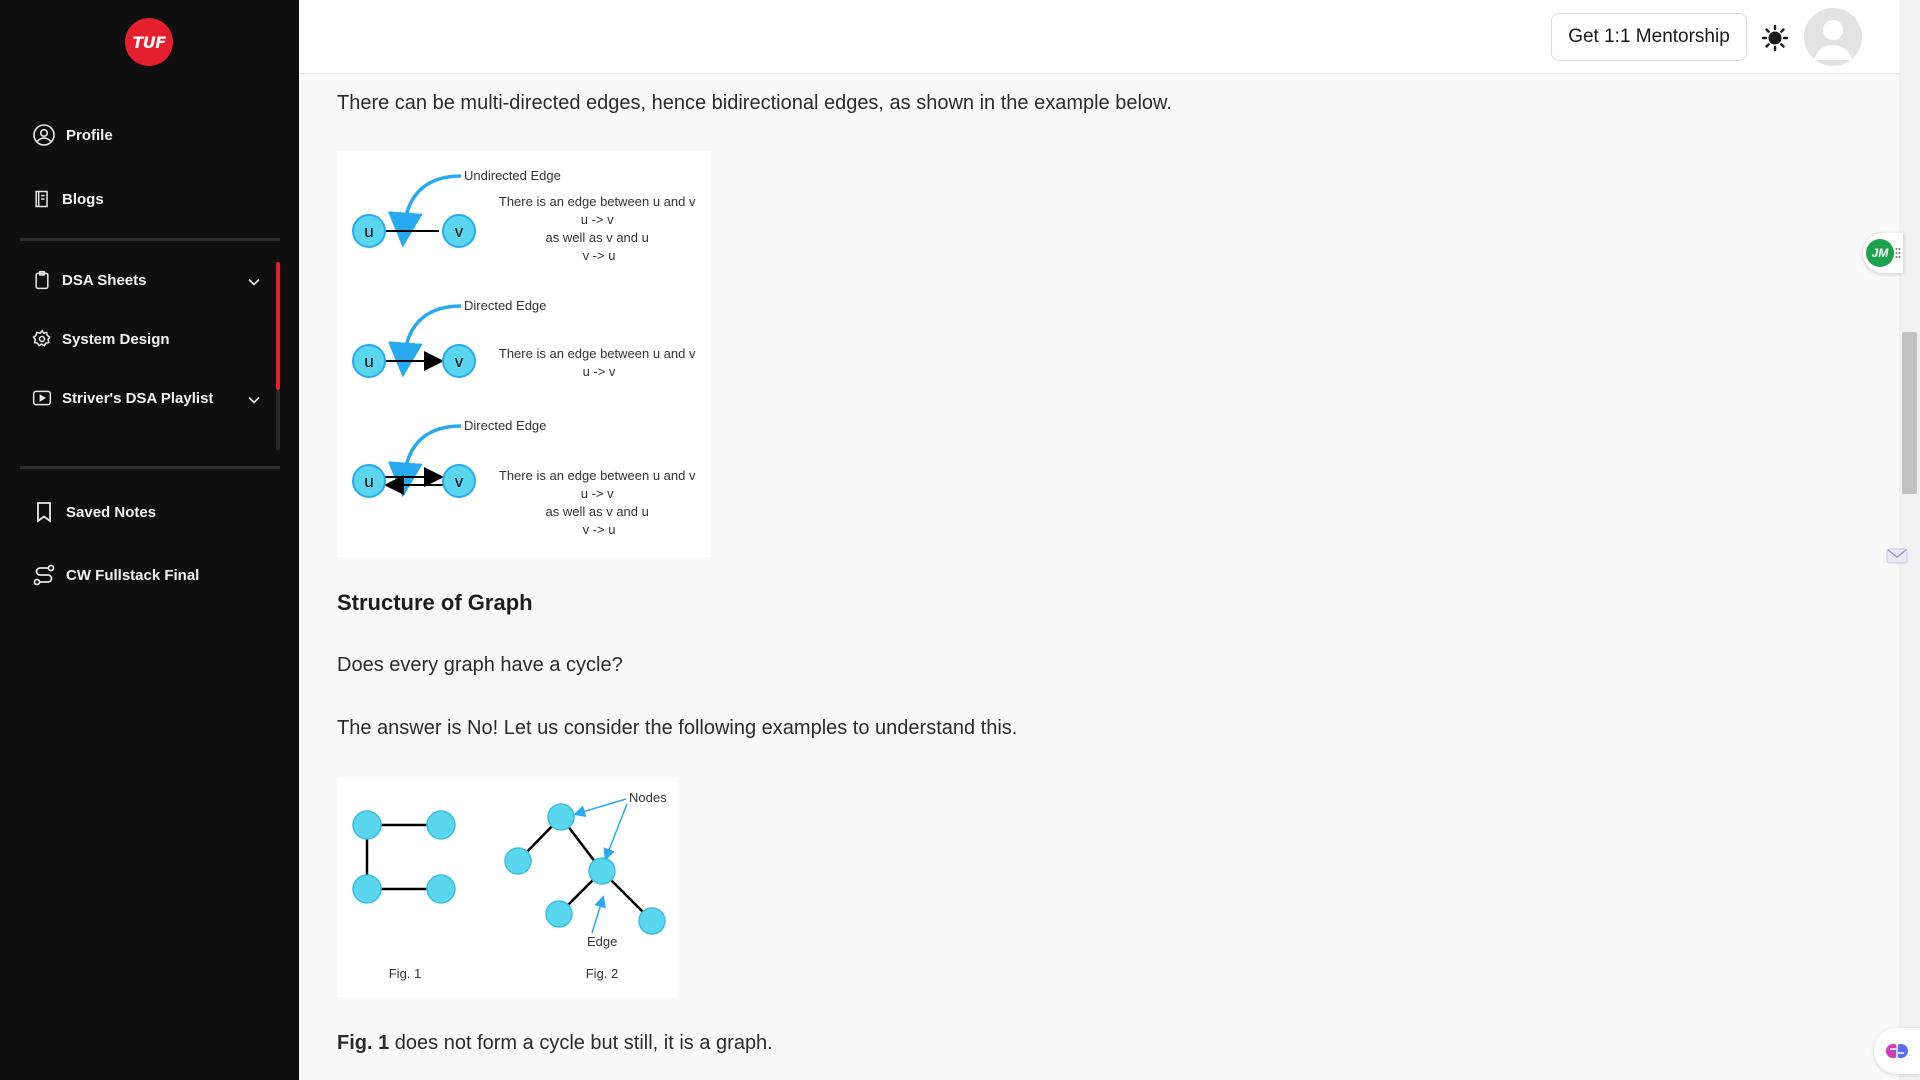 This screenshot has width=1920, height=1080. I want to click on top-header: Get 1:1 Mentorship, so click(1099, 37).